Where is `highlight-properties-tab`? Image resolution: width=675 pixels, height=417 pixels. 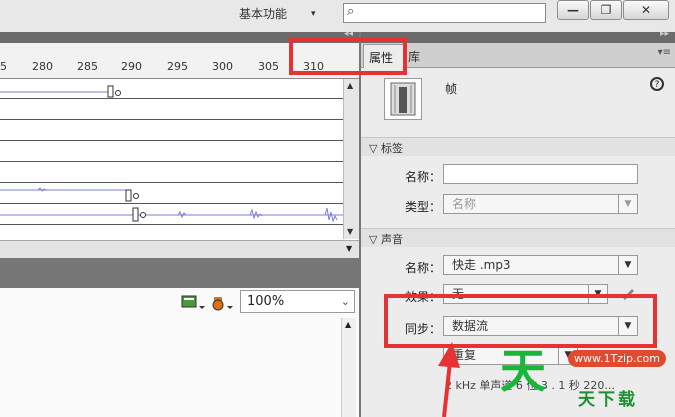 highlight-properties-tab is located at coordinates (348, 56).